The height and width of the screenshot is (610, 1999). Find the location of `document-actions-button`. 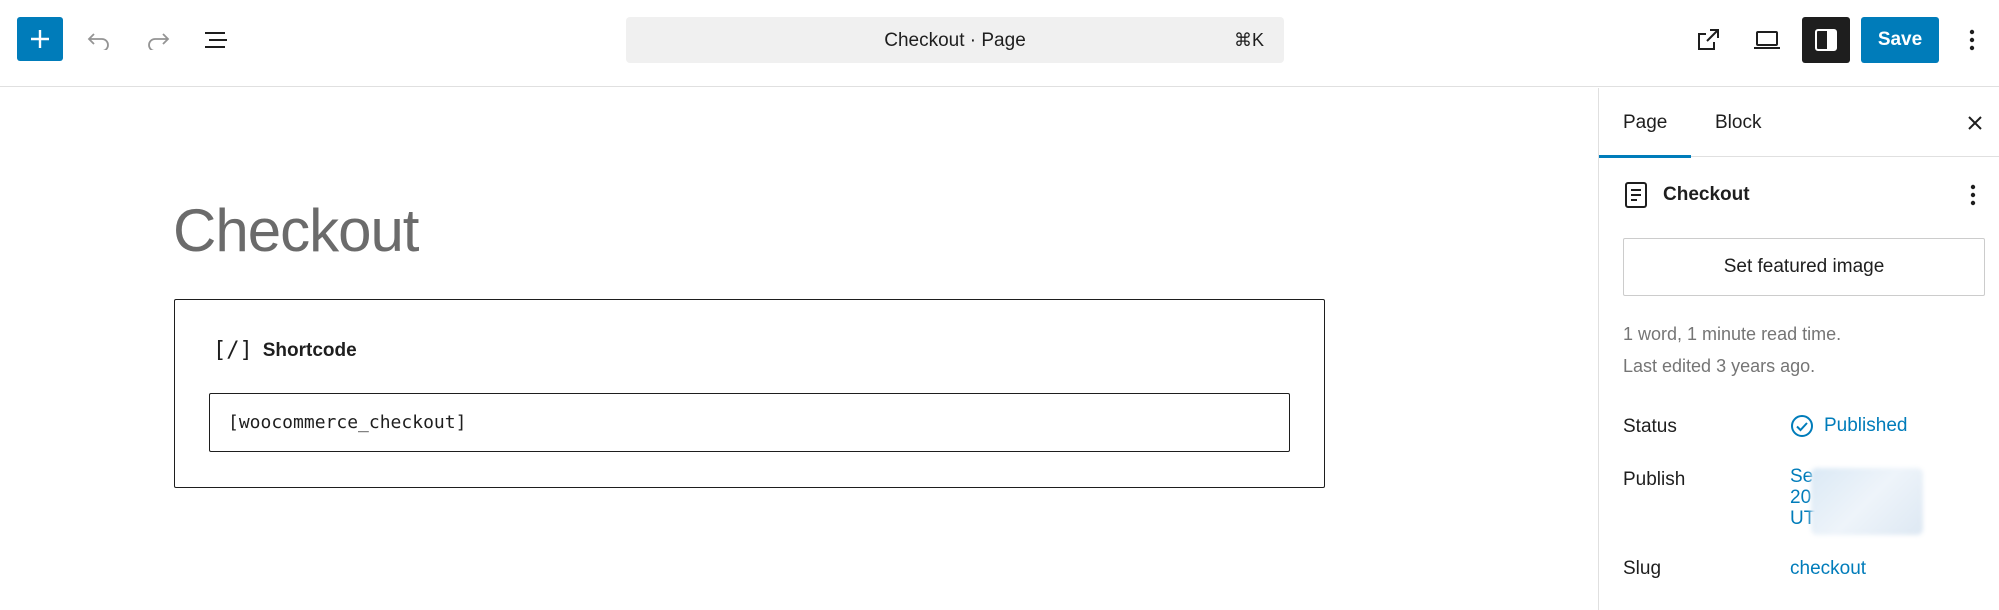

document-actions-button is located at coordinates (1973, 195).